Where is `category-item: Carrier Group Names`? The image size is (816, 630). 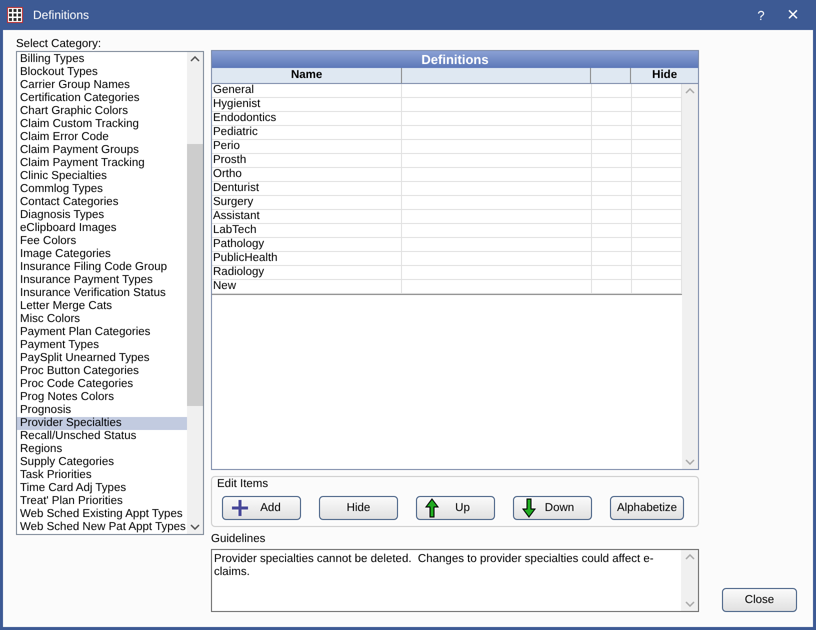
category-item: Carrier Group Names is located at coordinates (102, 85).